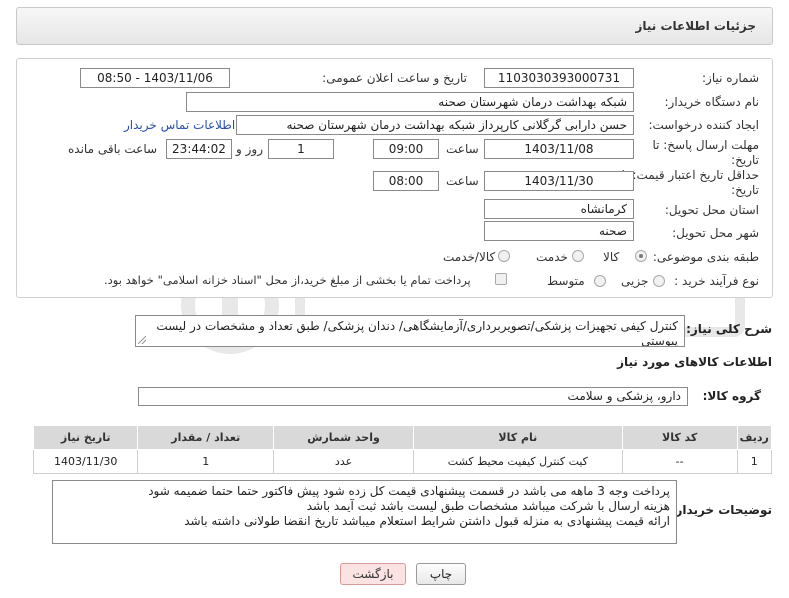  Describe the element at coordinates (394, 78) in the screenshot. I see `announce-datetime-label: تاریخ و ساعت اعلان عمومی:` at that location.